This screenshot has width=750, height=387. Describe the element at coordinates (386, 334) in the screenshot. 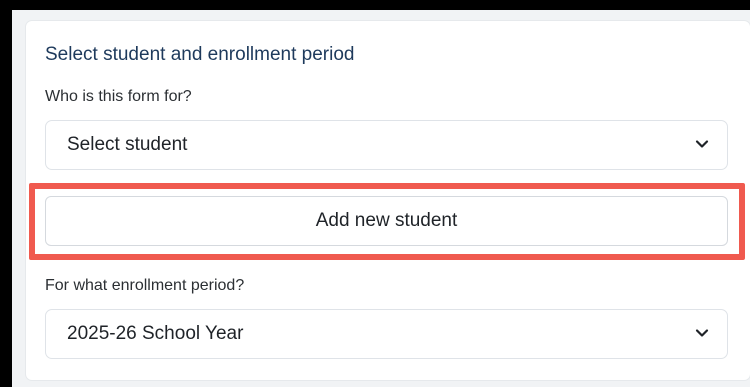

I see `enrollment-period-select: 2025-26 School Year` at that location.